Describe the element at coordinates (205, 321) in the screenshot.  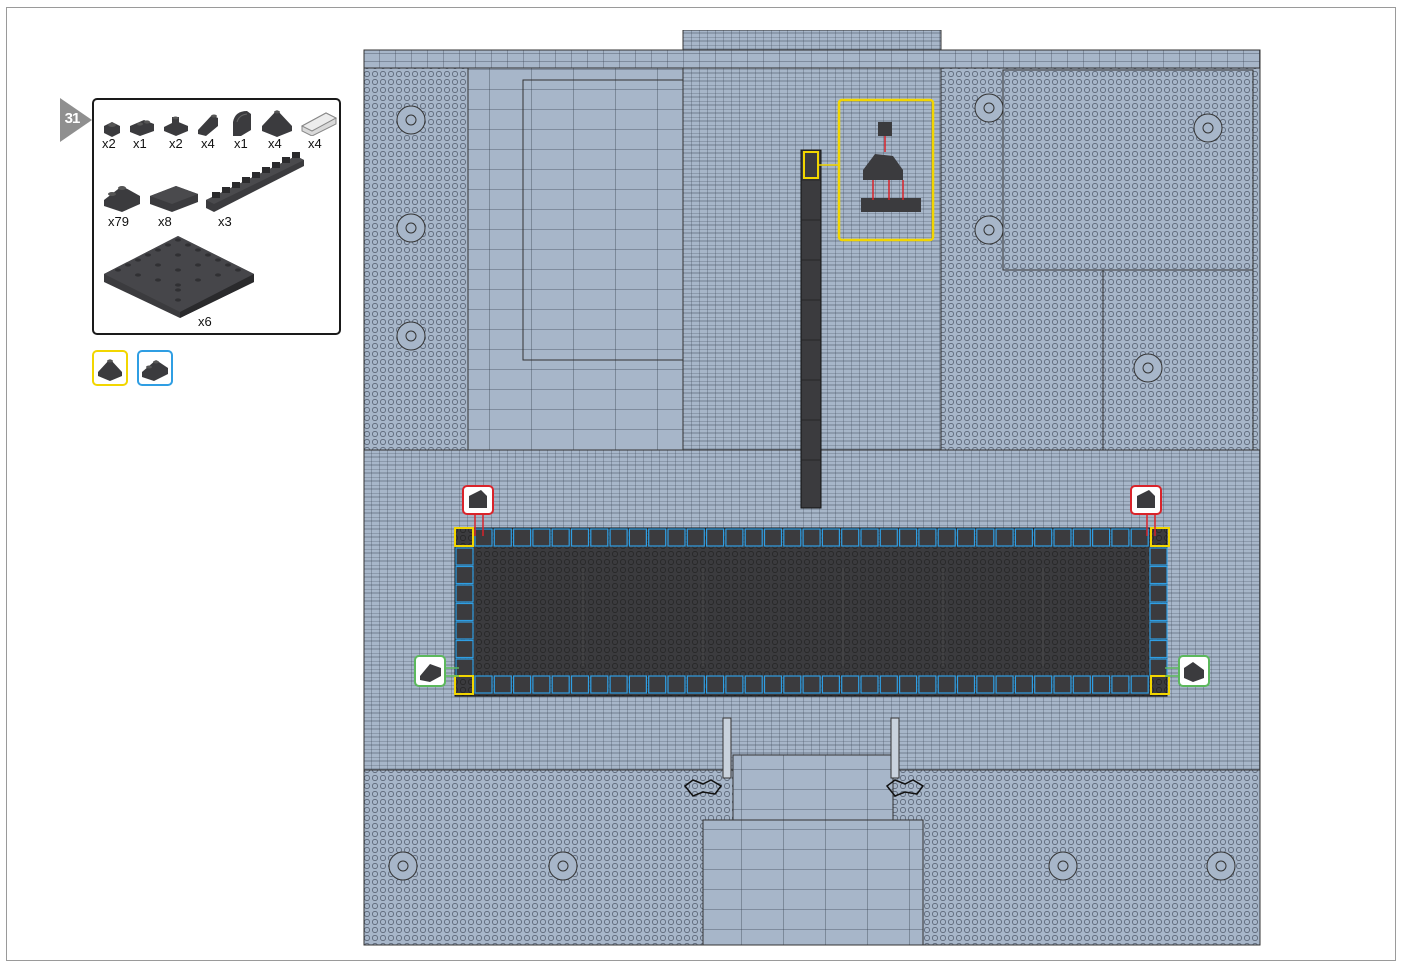
I see `part-qty: x6` at that location.